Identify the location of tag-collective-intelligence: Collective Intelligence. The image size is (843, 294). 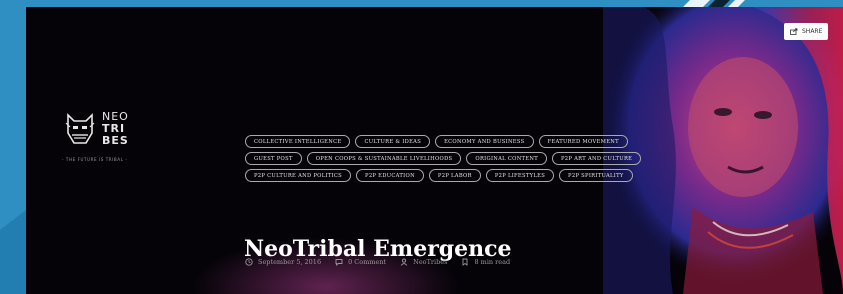
(298, 141).